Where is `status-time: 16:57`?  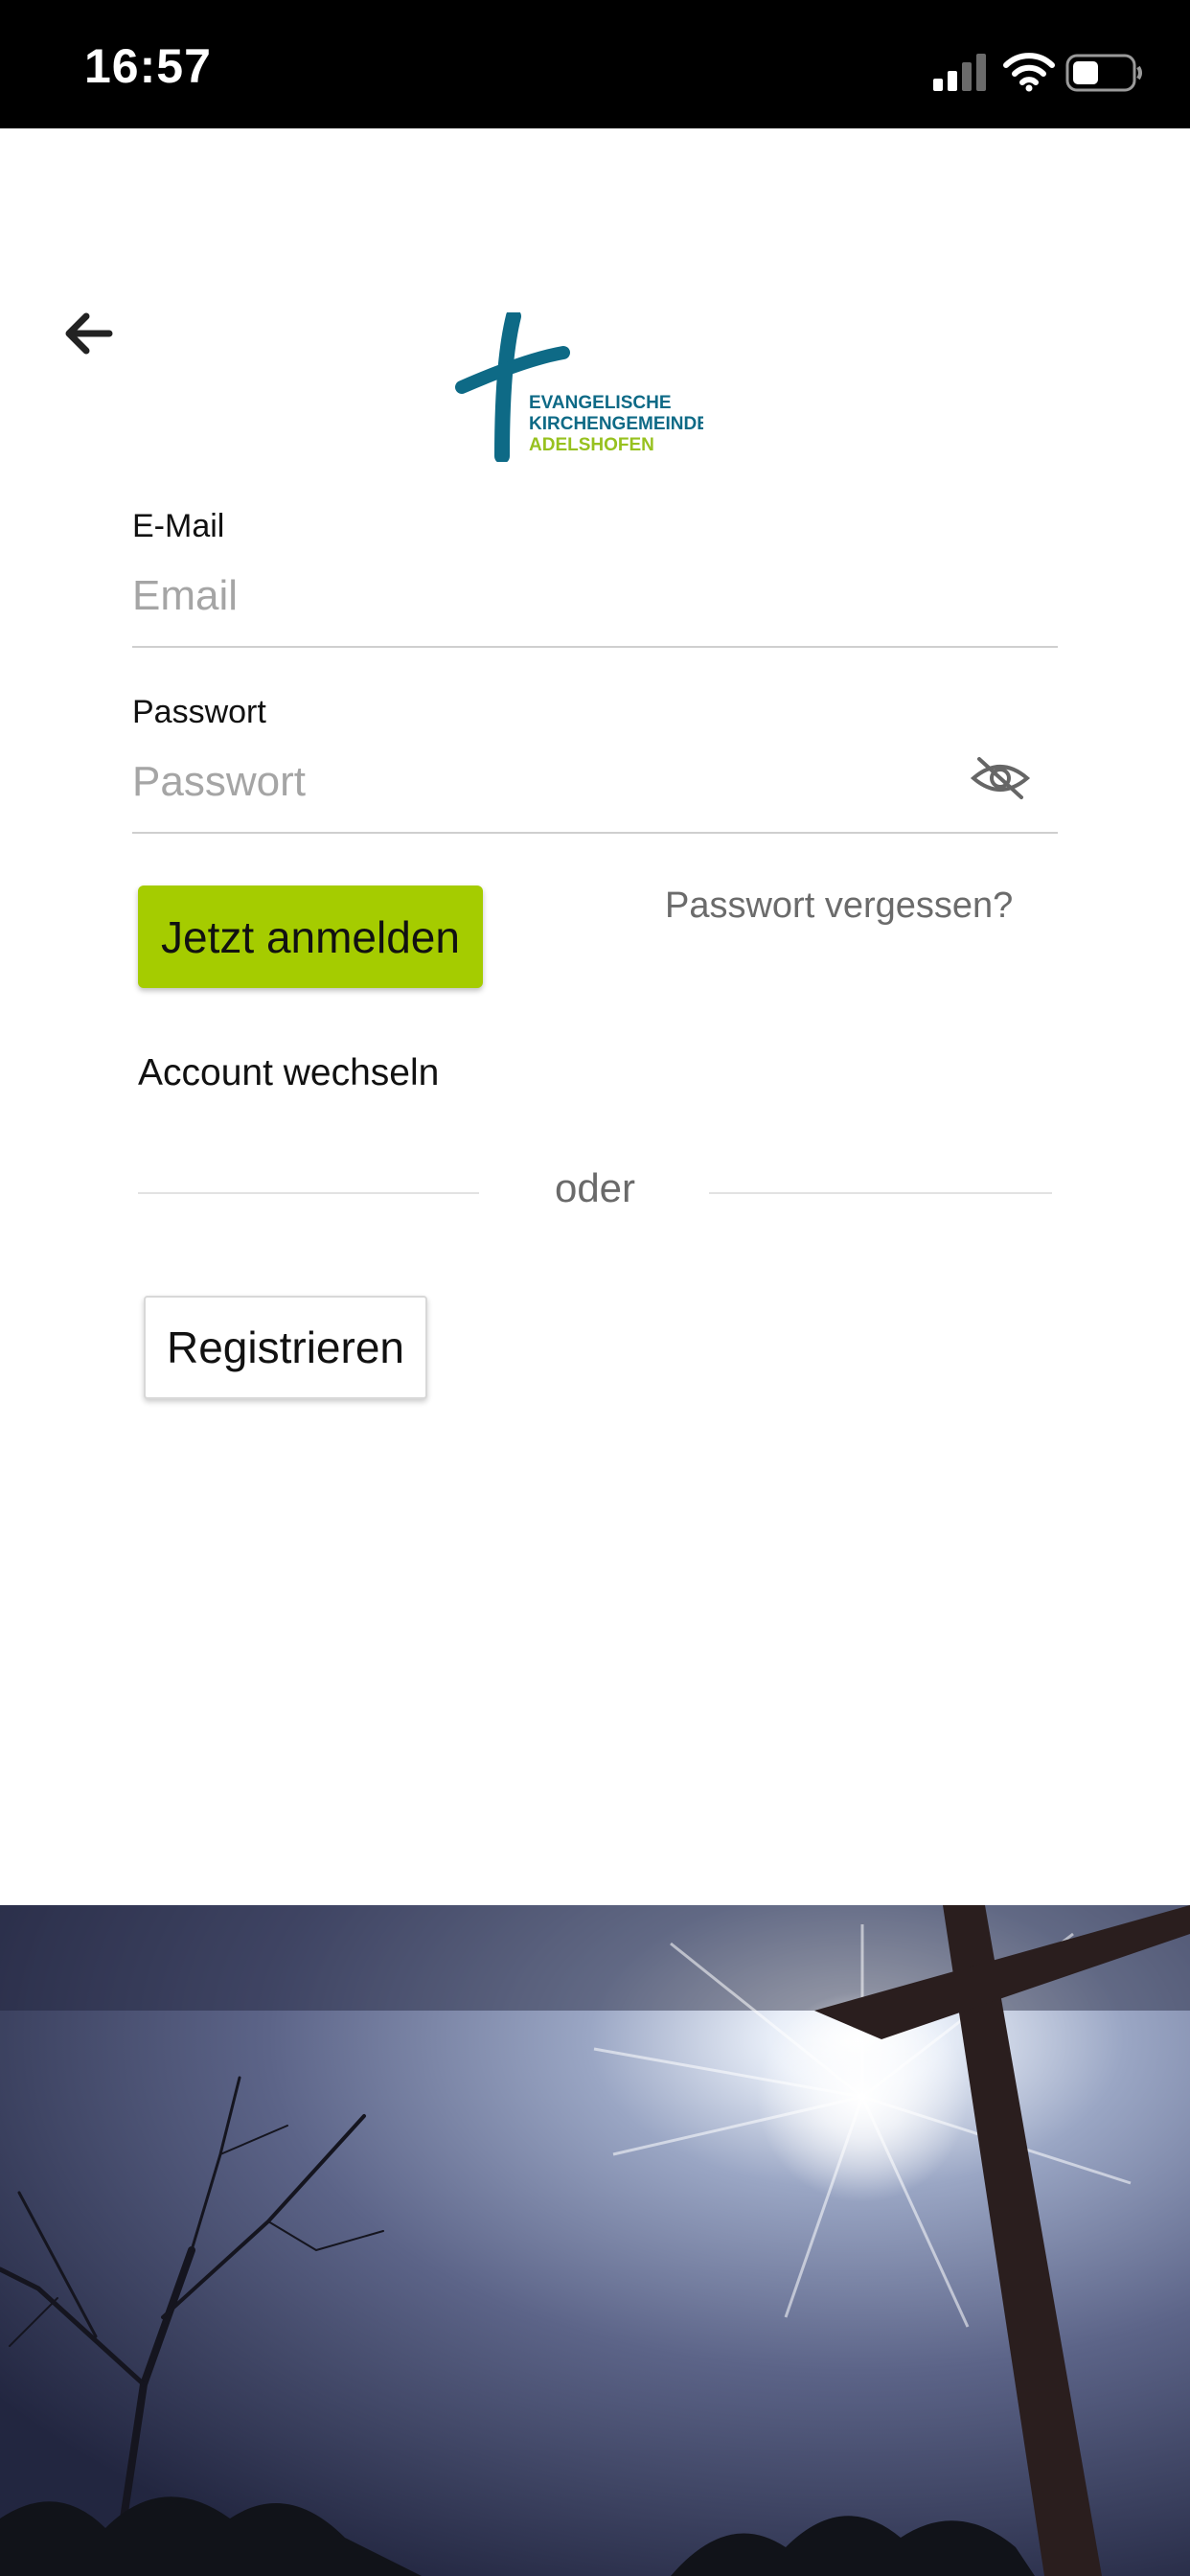 status-time: 16:57 is located at coordinates (148, 66).